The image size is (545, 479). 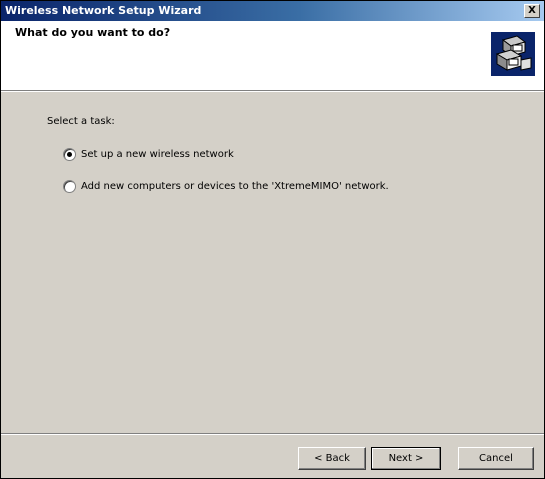 I want to click on radio-selected-icon, so click(x=69, y=154).